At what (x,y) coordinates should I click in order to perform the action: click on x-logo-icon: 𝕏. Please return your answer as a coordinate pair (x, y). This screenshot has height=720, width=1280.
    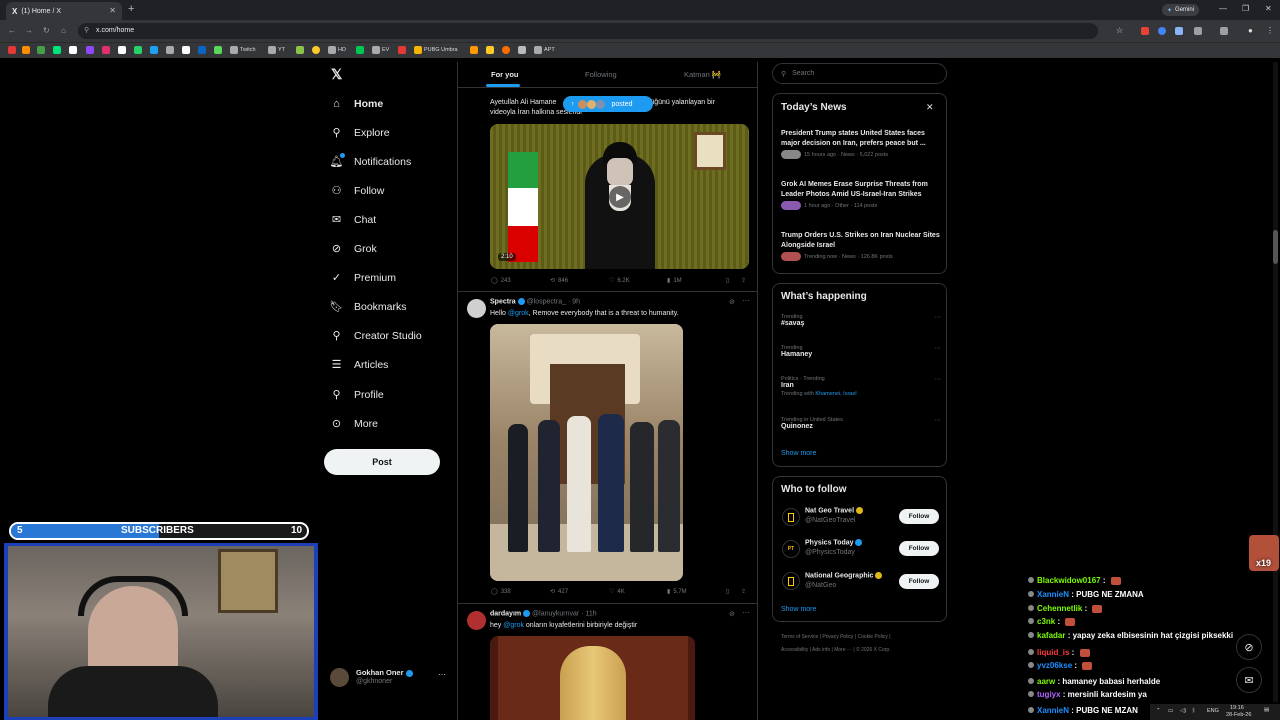
    Looking at the image, I should click on (336, 74).